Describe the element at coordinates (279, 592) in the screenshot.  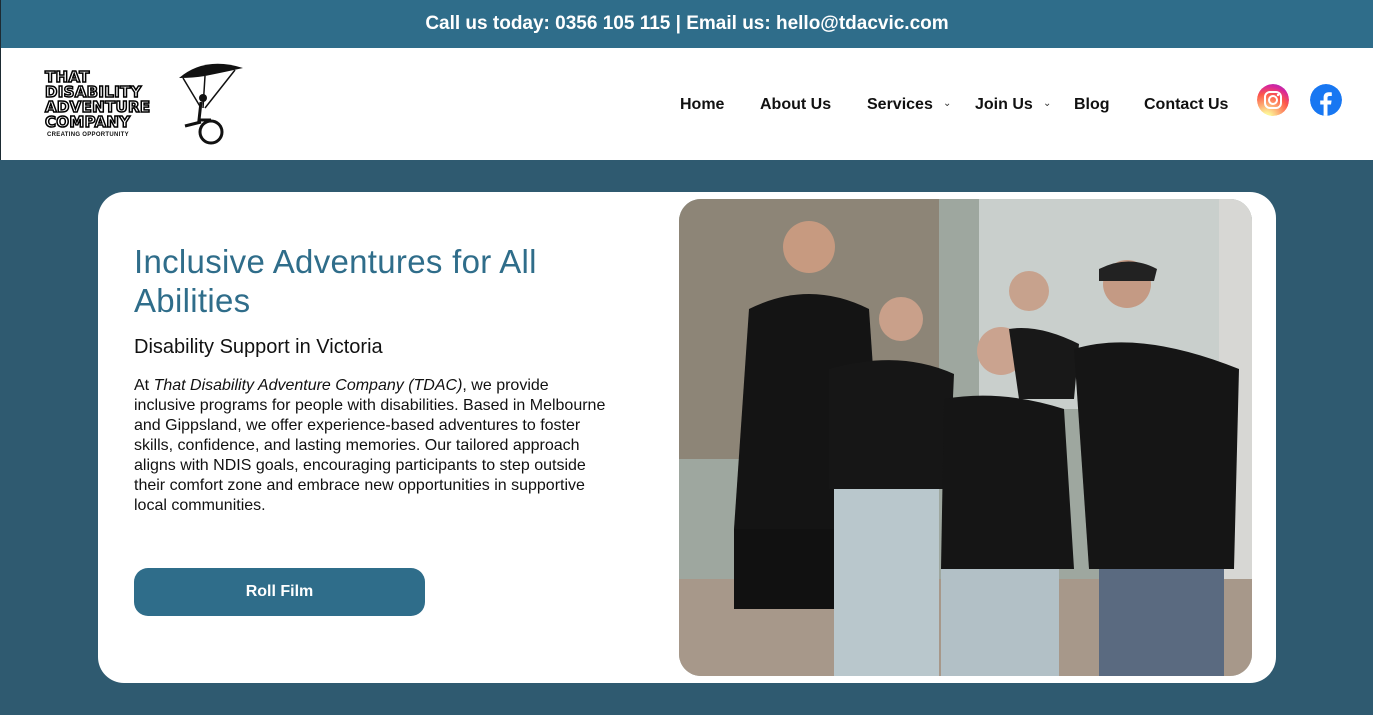
I see `roll-film-button: Roll Film` at that location.